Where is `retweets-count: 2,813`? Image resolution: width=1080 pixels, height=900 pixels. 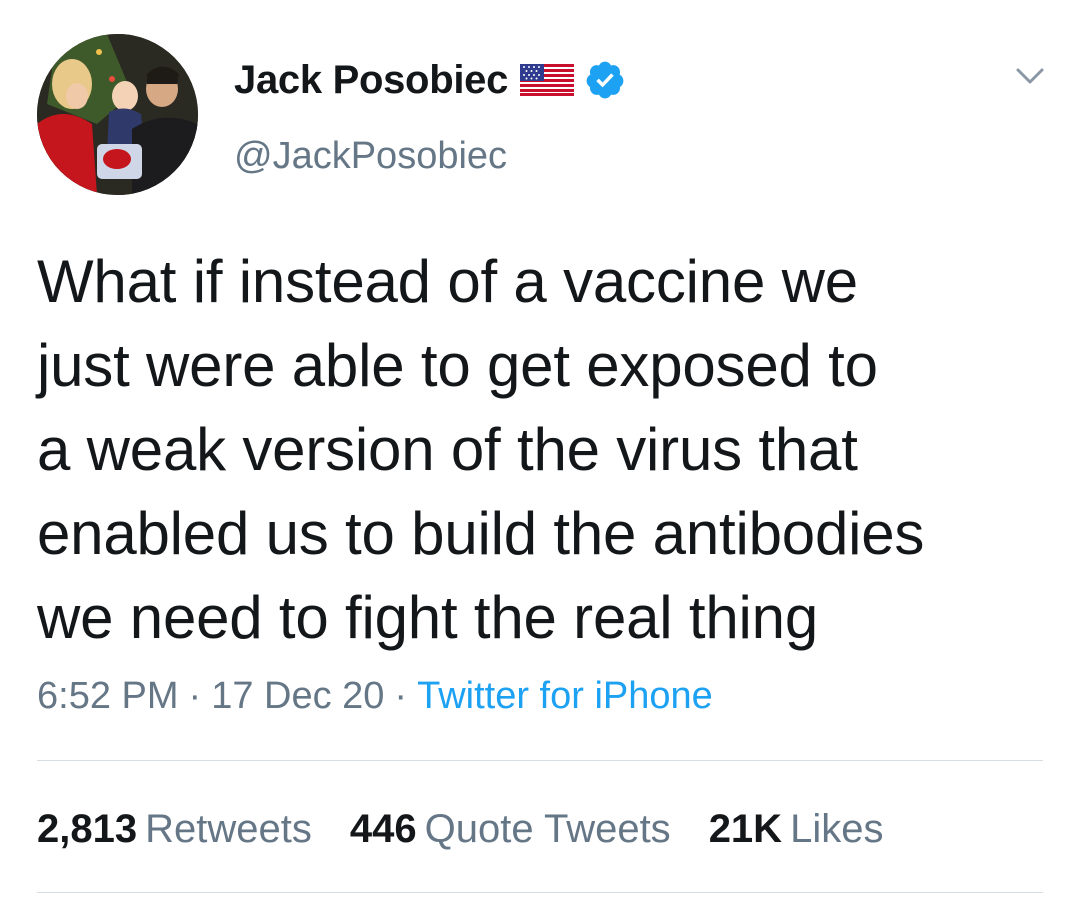
retweets-count: 2,813 is located at coordinates (87, 829).